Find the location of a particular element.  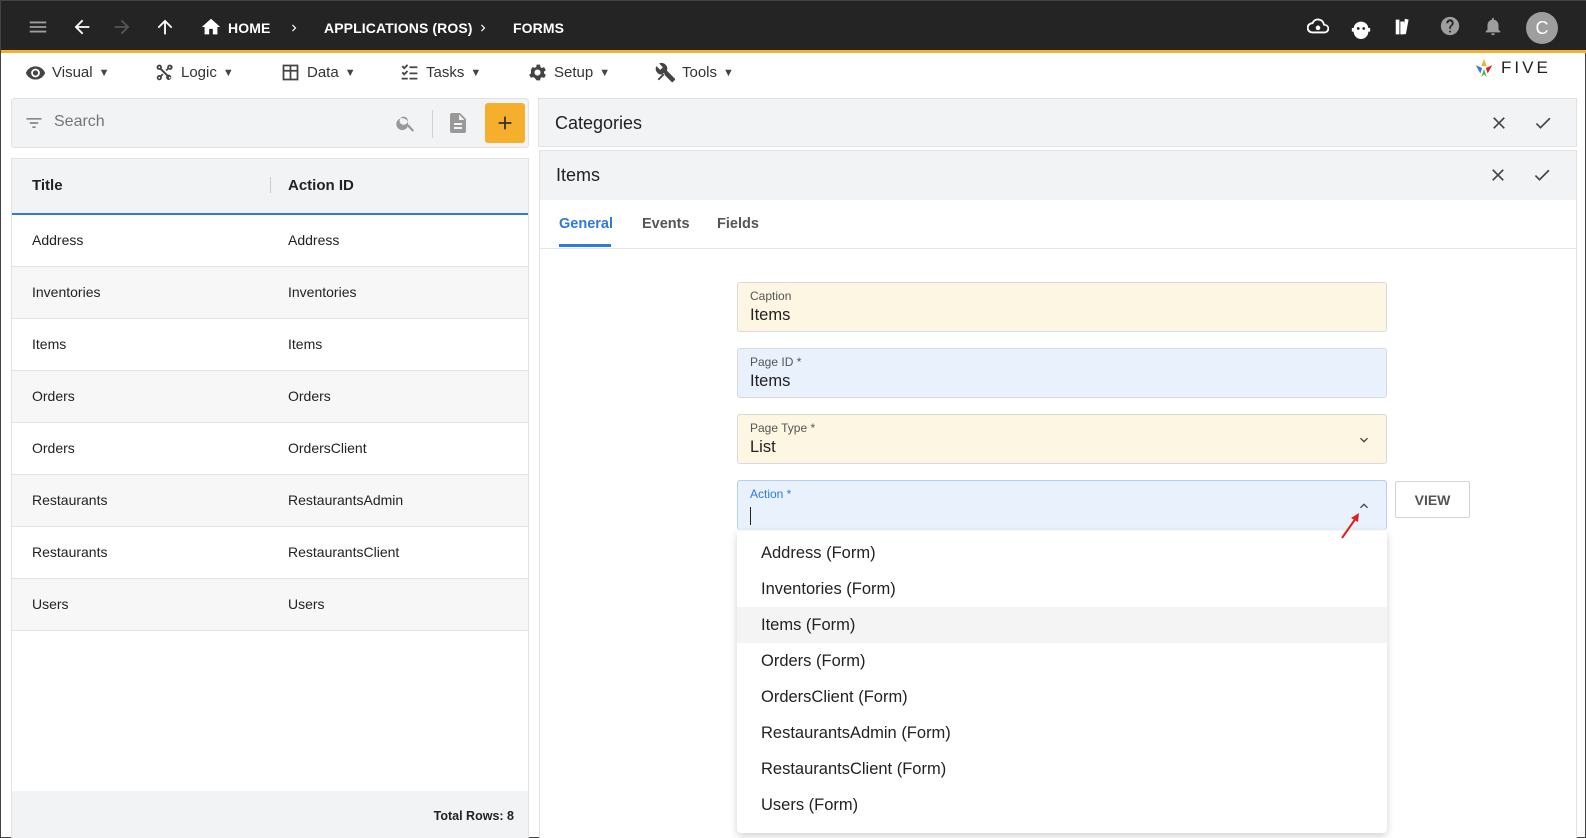

dropdown-option: Address (Form) is located at coordinates (1062, 553).